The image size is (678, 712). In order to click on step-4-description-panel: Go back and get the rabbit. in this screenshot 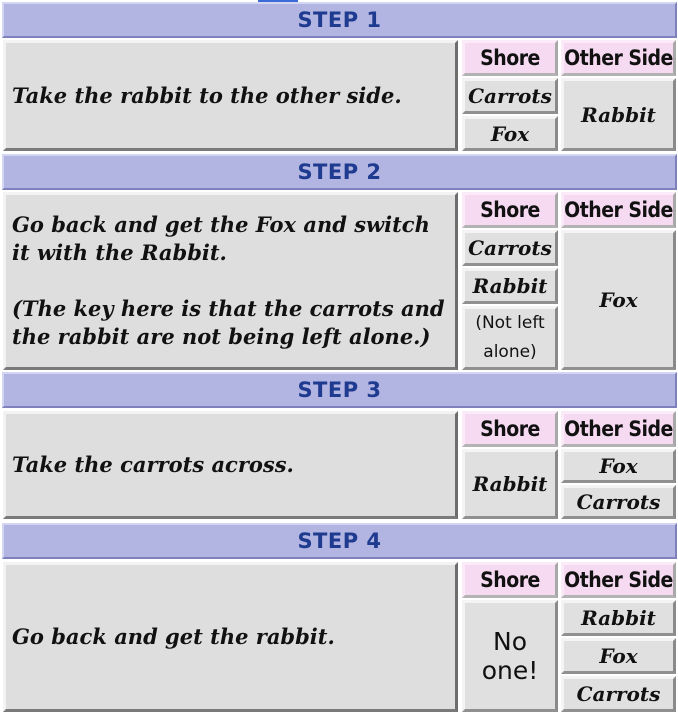, I will do `click(230, 637)`.